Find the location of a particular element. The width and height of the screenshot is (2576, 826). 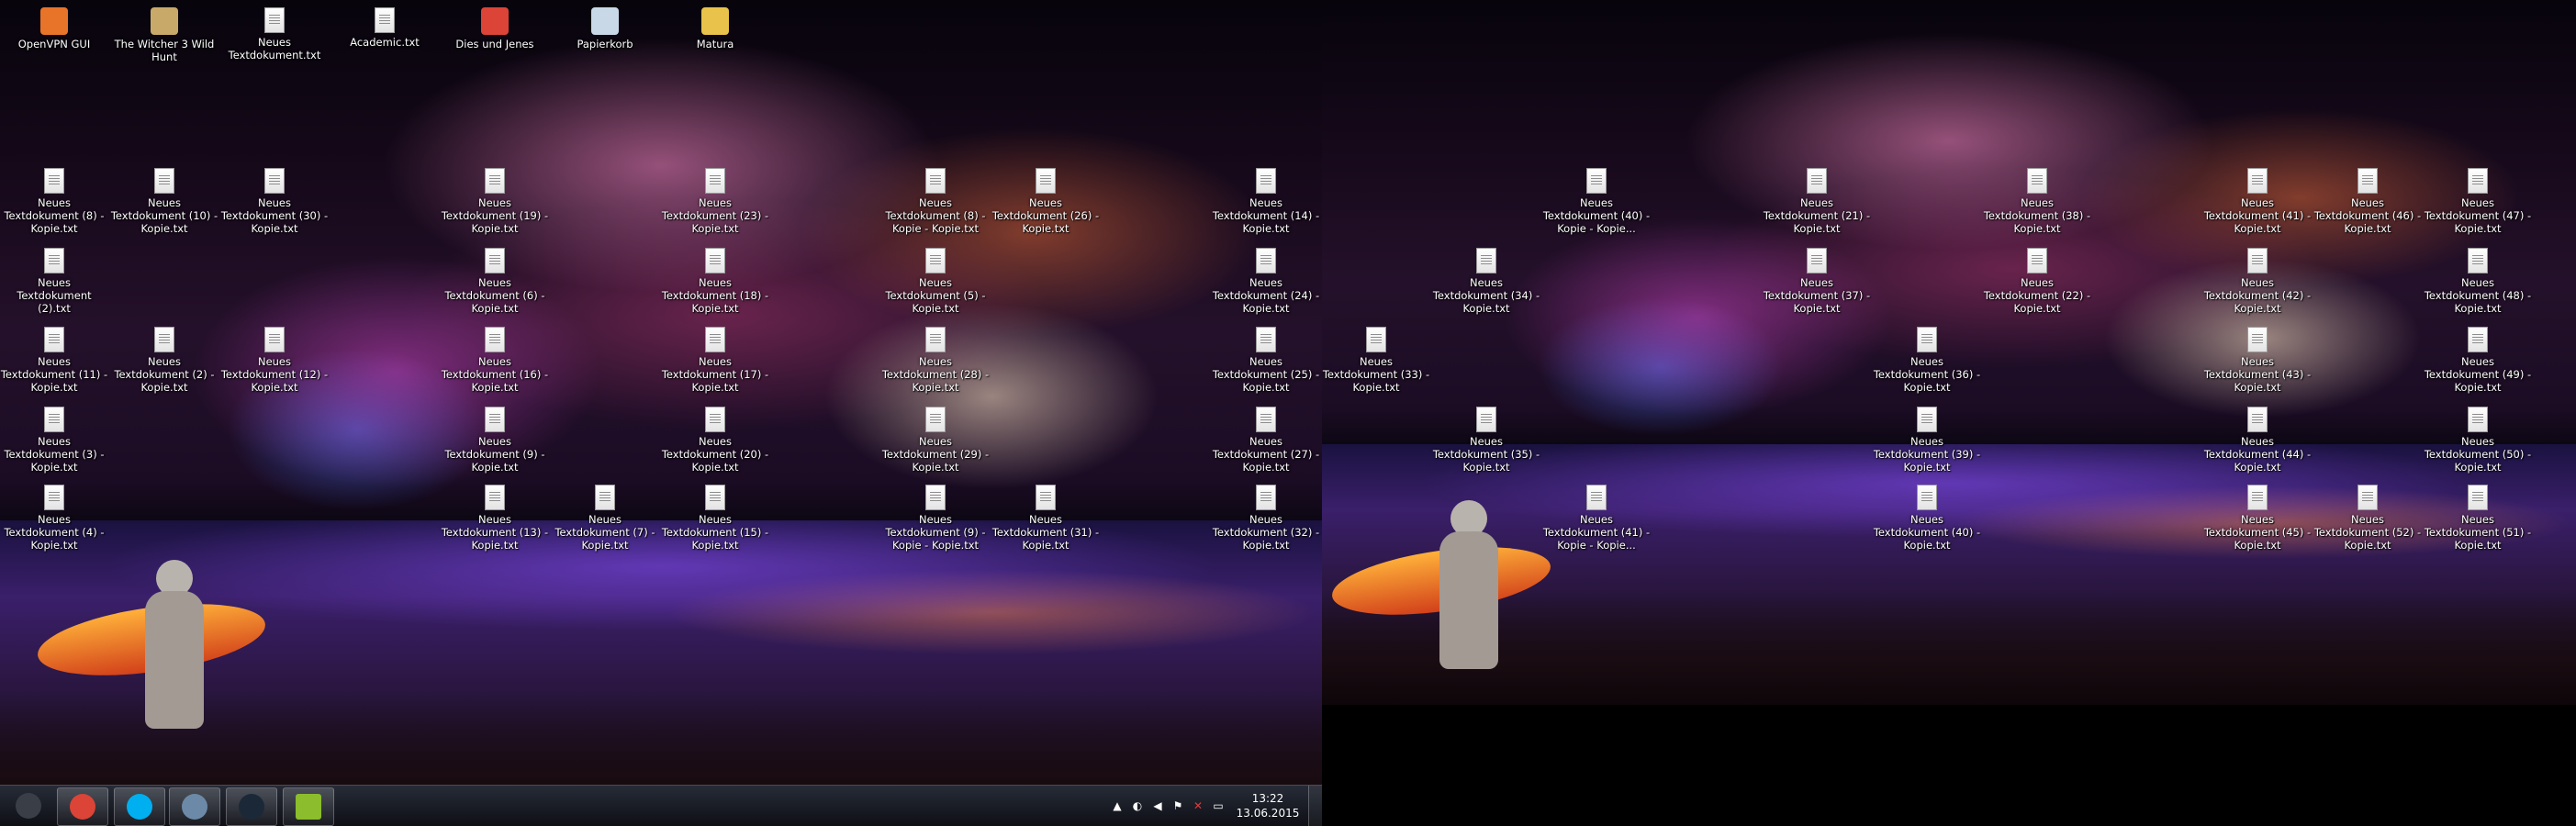

desktop-icon: Neues Textdokument (37) - Kopie.txt is located at coordinates (1817, 282).